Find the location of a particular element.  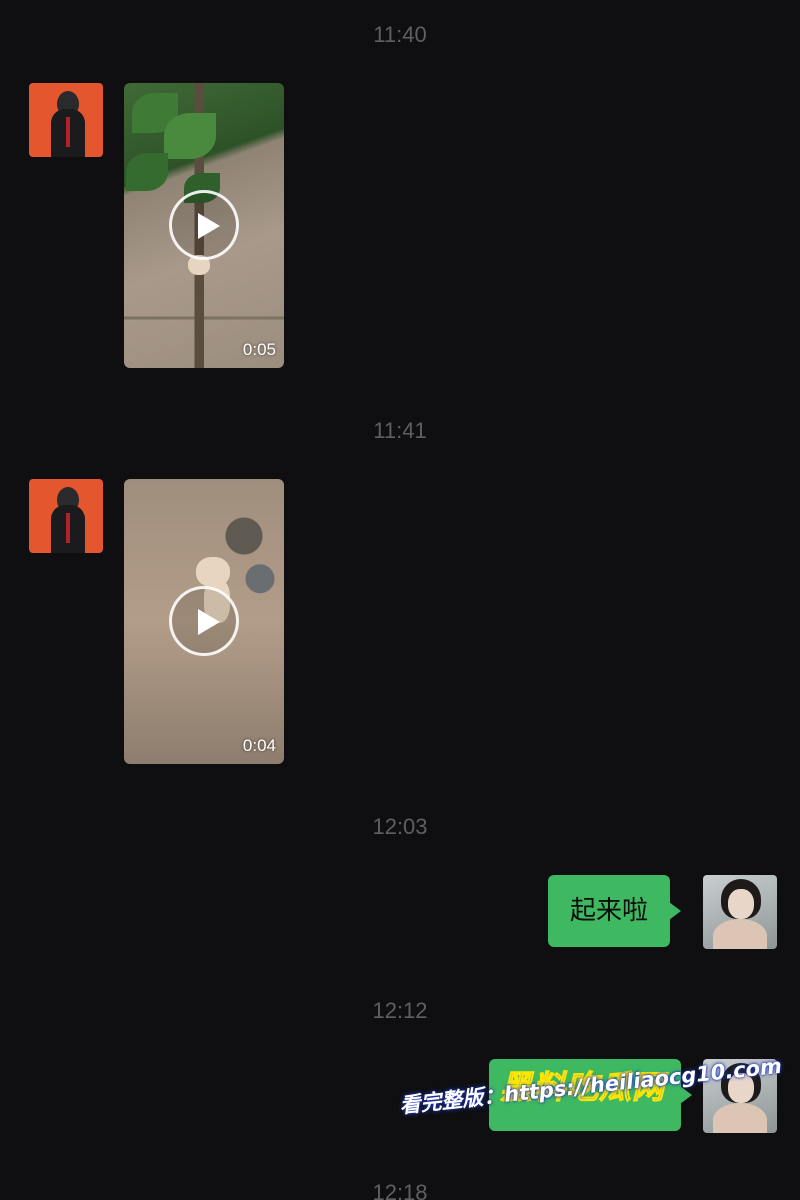

timestamp: 11:41 is located at coordinates (400, 430).